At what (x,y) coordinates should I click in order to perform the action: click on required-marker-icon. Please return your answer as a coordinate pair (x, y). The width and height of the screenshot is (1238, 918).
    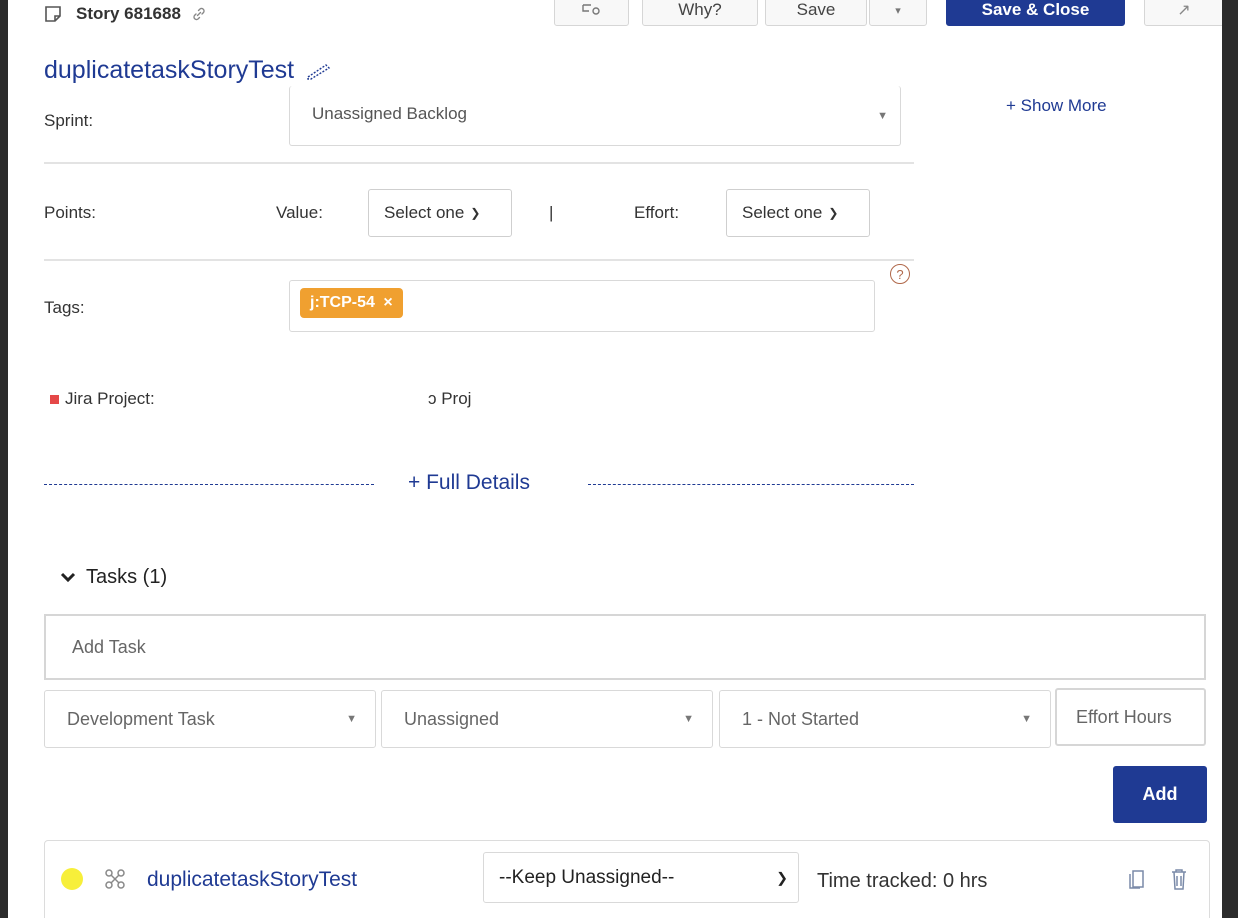
    Looking at the image, I should click on (54, 399).